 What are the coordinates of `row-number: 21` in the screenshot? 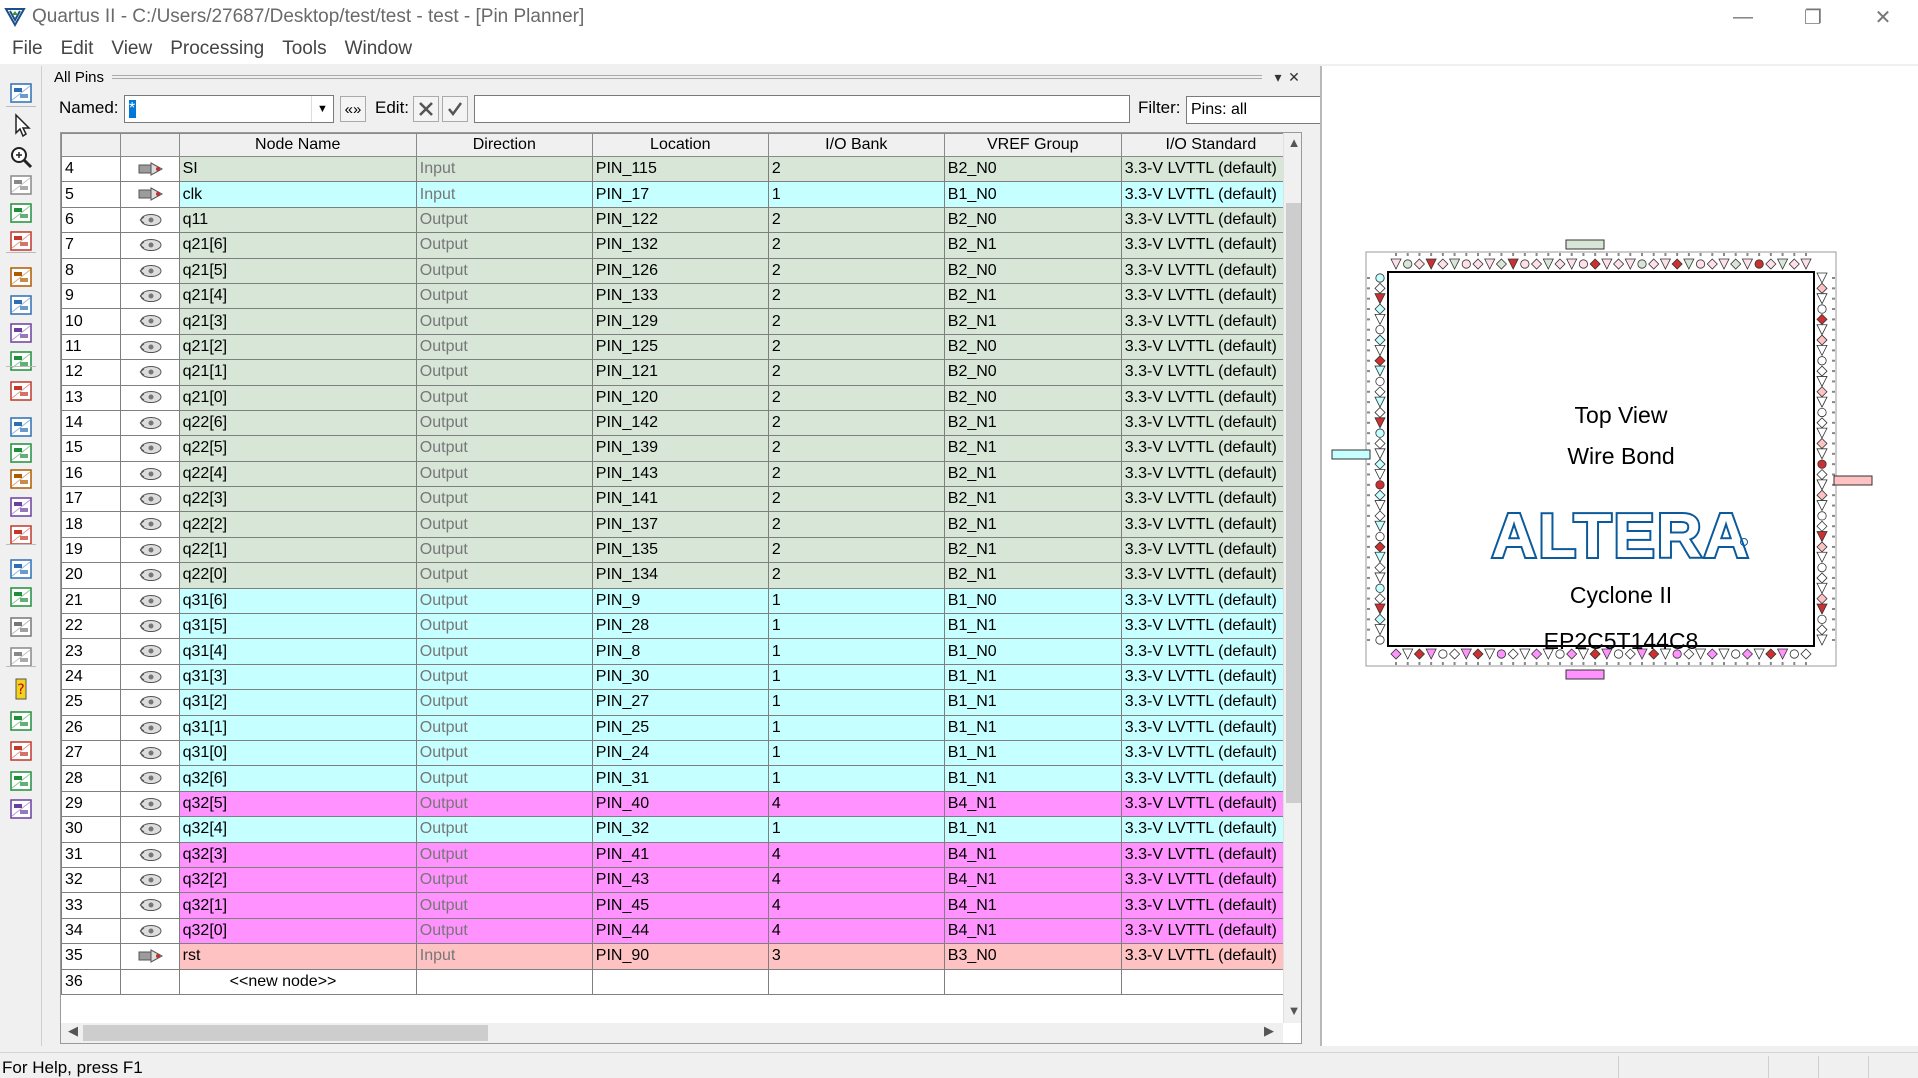 It's located at (91, 601).